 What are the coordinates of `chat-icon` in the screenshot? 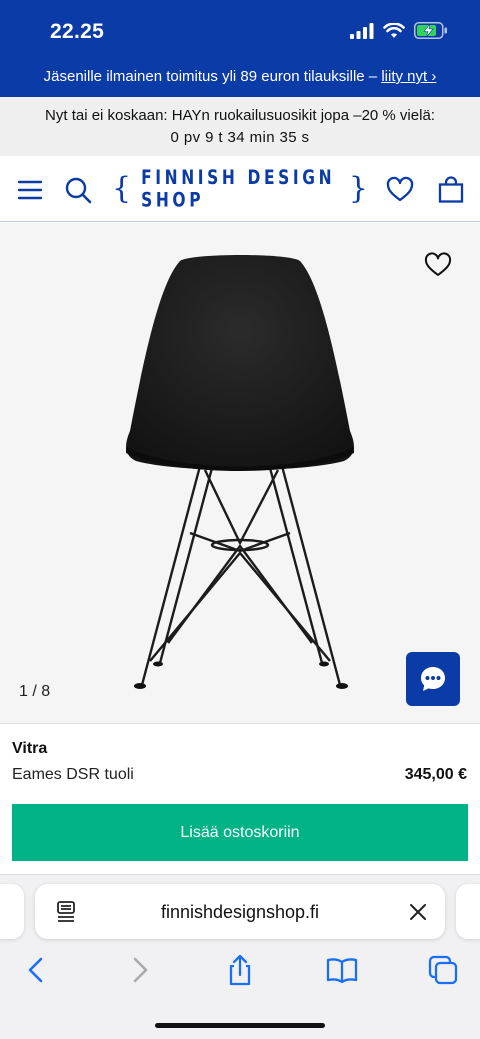 It's located at (433, 679).